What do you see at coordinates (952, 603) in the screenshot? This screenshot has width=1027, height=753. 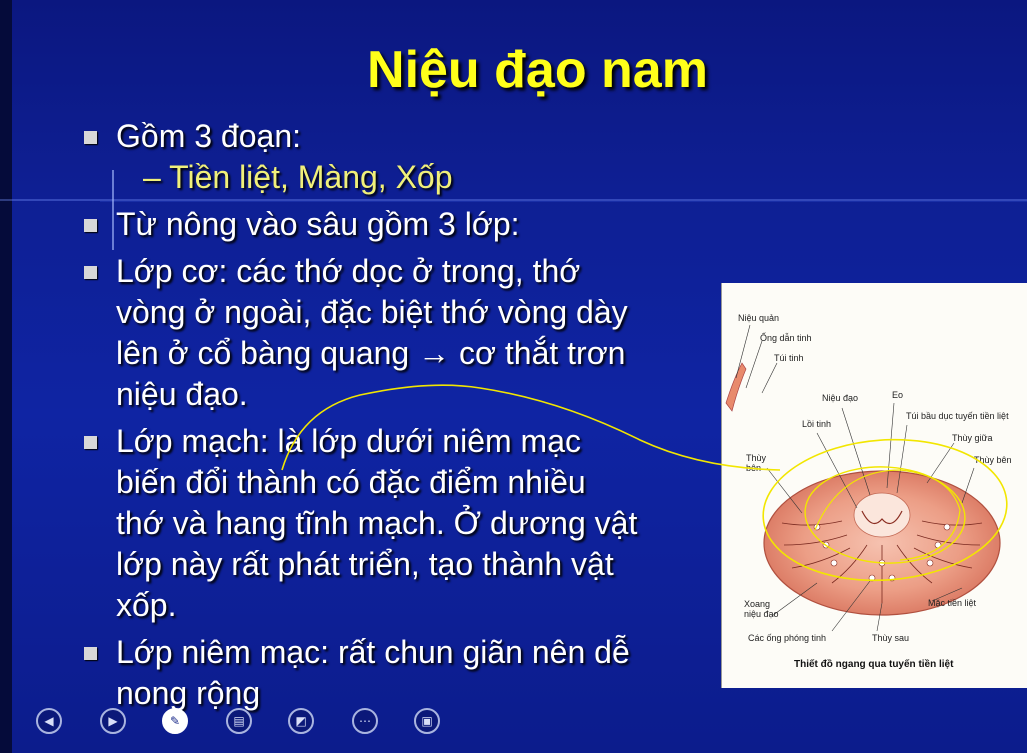 I see `label-mac-tien-liet: Mặc tiền liệt` at bounding box center [952, 603].